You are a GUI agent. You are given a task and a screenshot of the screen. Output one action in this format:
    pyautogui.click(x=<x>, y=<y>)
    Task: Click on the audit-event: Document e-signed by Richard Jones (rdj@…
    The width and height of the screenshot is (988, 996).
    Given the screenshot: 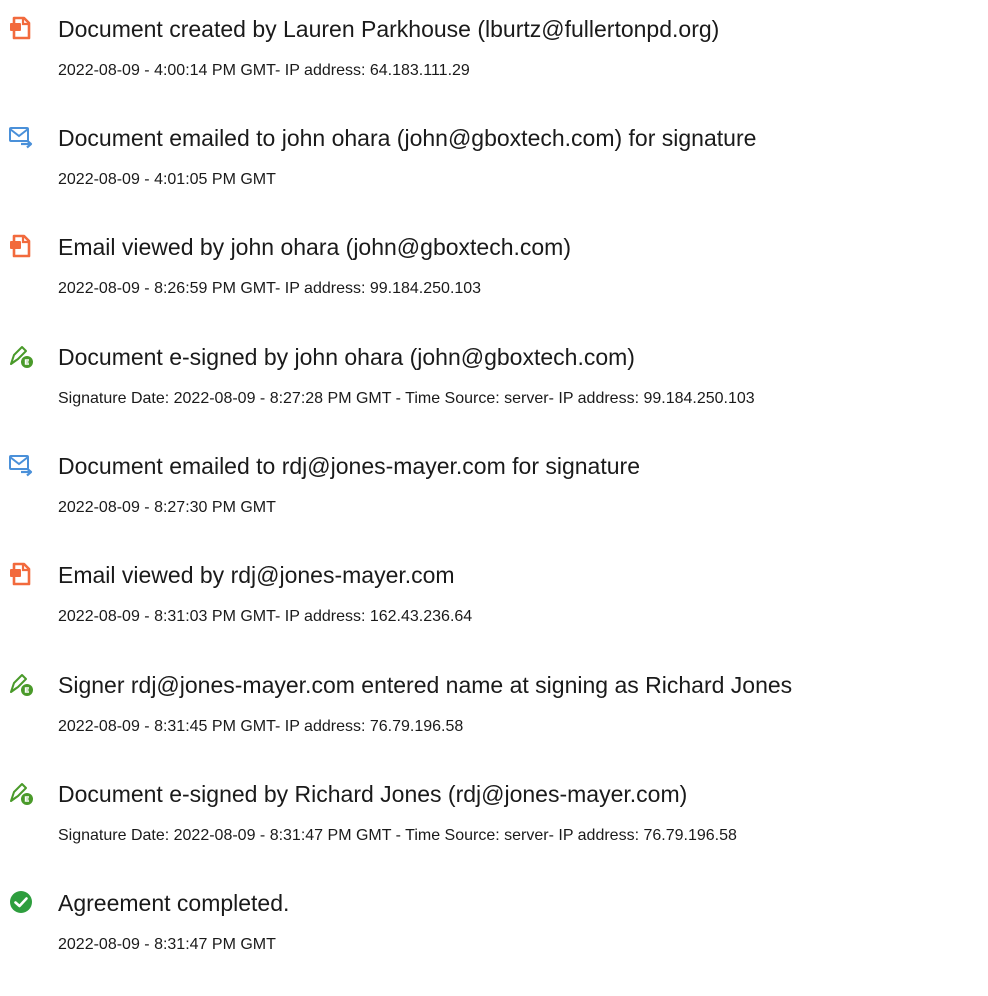 What is the action you would take?
    pyautogui.click(x=494, y=830)
    